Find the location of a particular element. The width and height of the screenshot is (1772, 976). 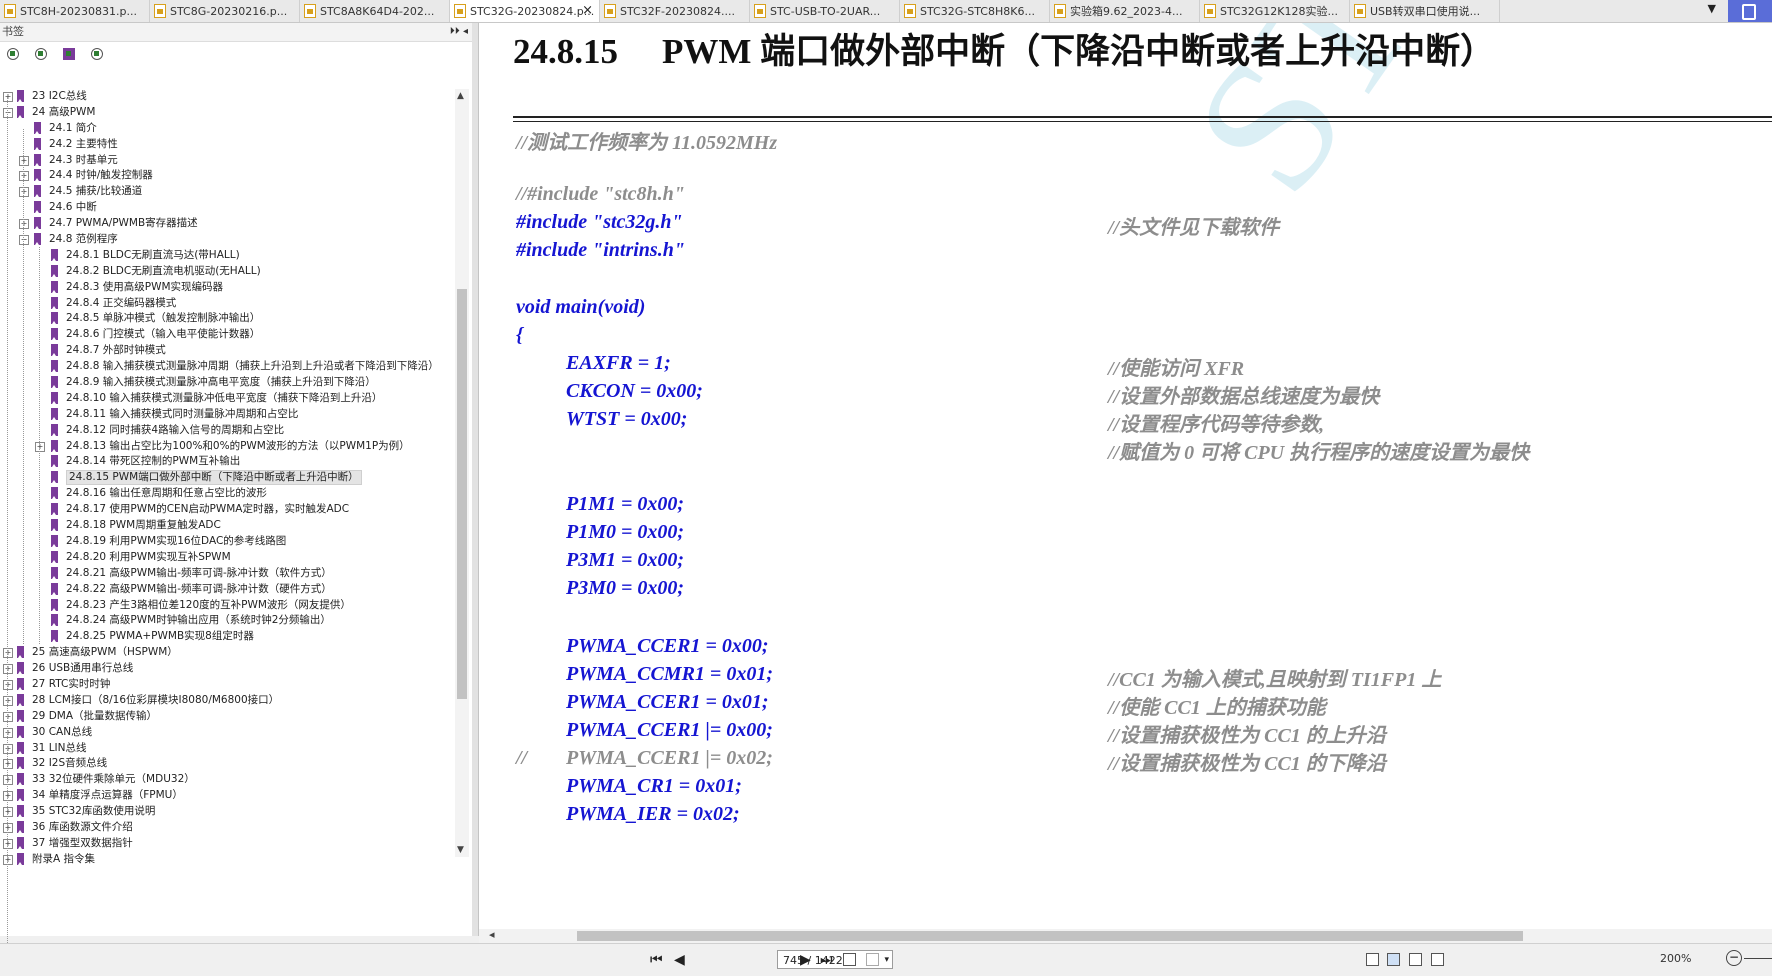

bookmark-item: 24.8.12 同时捕获4路输入信号的周期和占空比 is located at coordinates (226, 431).